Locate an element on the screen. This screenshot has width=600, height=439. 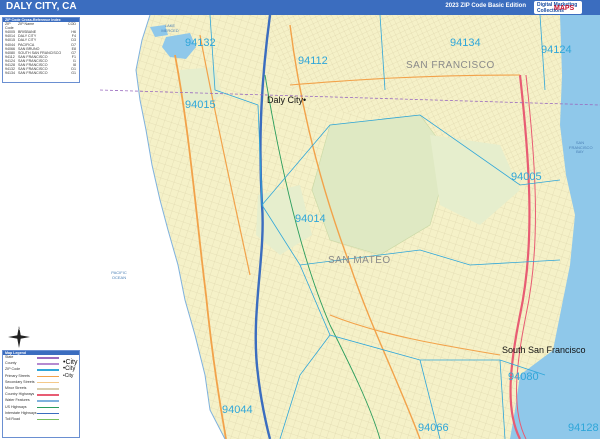
legend-label: Secondary Streets is located at coordinates (20, 381).